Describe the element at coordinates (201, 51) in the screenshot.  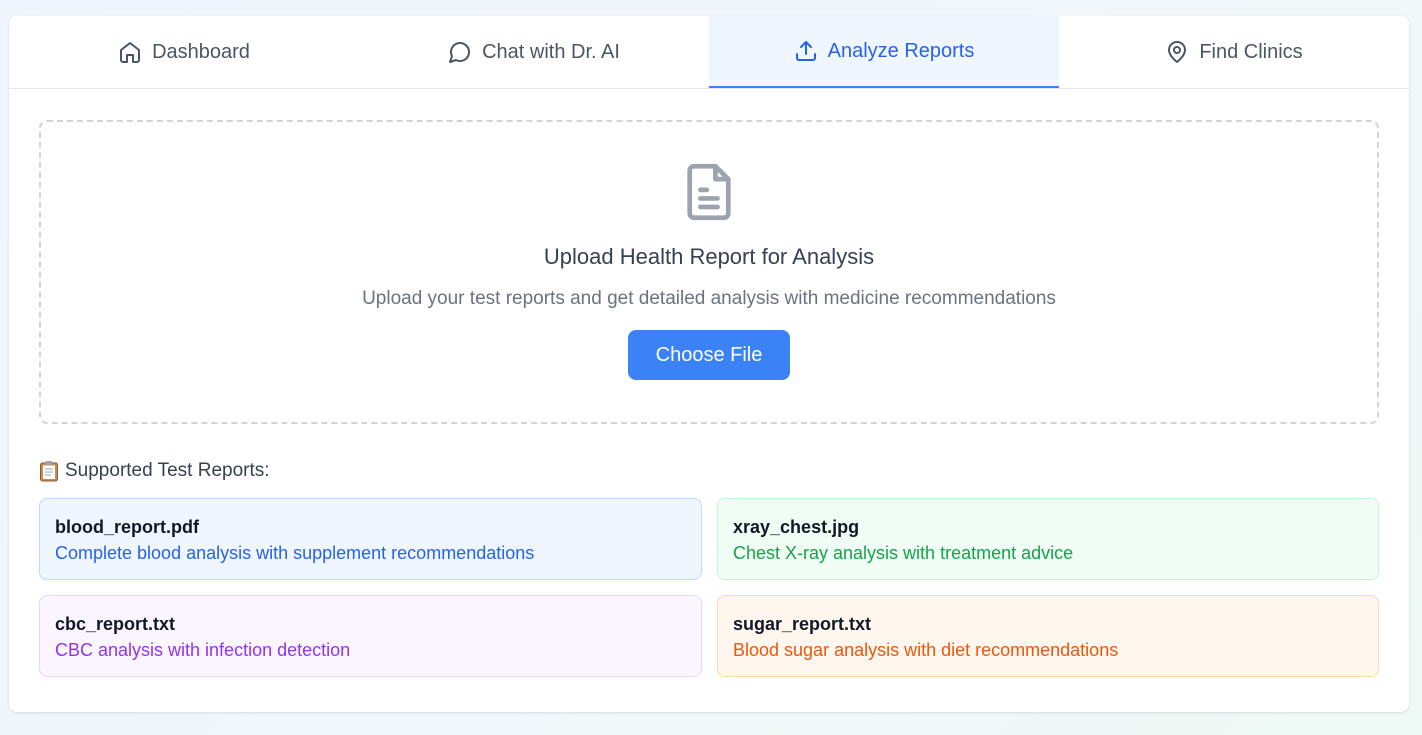
I see `tab-label: Dashboard` at that location.